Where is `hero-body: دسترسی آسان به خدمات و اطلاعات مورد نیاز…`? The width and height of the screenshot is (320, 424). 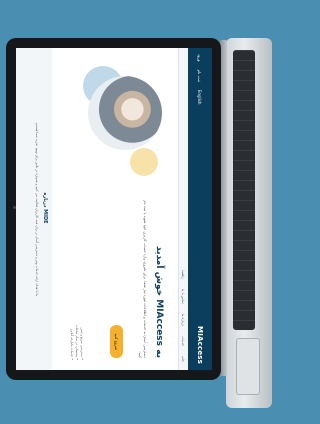 hero-body: دسترسی آسان به خدمات و اطلاعات مورد نیاز… is located at coordinates (142, 279).